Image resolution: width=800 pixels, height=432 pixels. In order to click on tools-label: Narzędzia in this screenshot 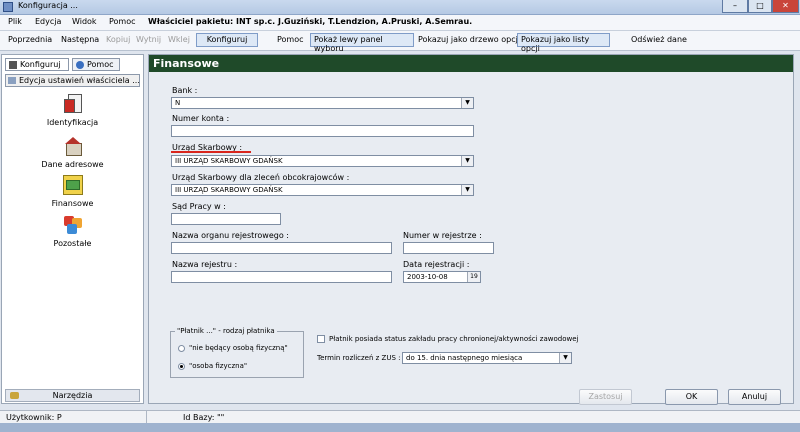, I will do `click(72, 395)`.